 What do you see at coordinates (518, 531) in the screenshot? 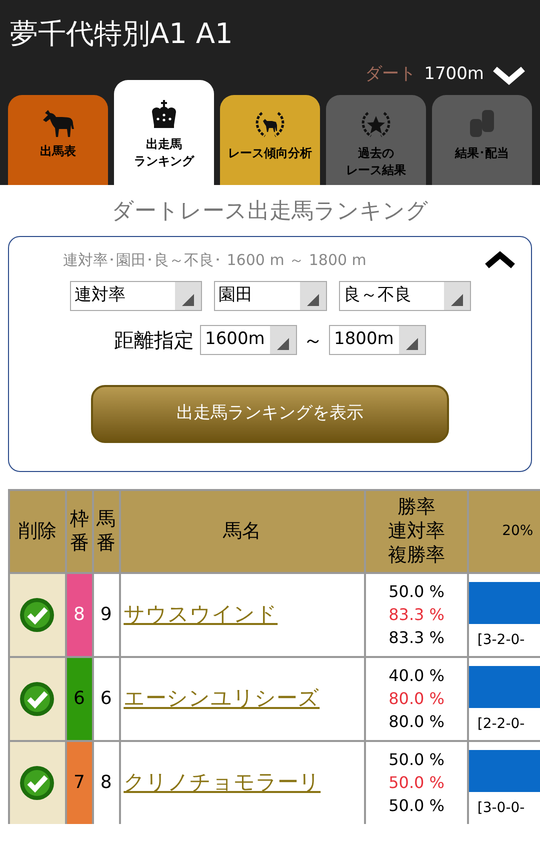
I see `column-header: 20%` at bounding box center [518, 531].